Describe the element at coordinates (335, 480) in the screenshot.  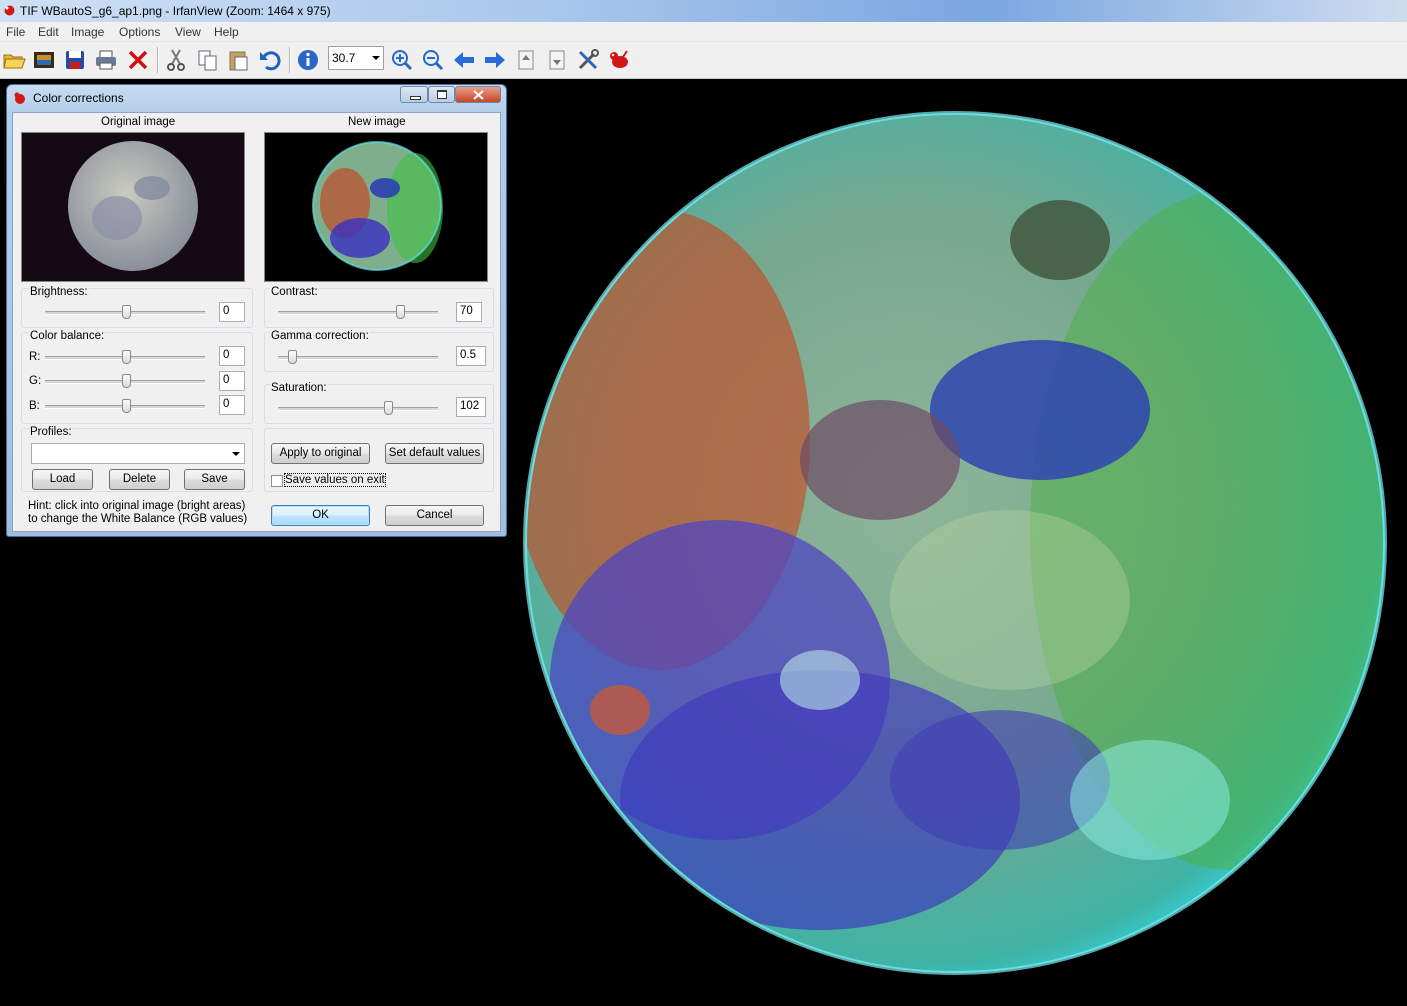
I see `save-values-on-exit-label: Save values on exit` at that location.